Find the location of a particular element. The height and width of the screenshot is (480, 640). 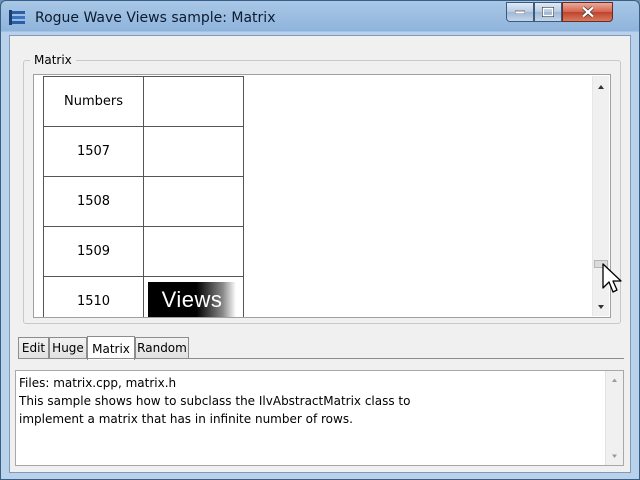

matrix-row-cell: 1507 is located at coordinates (93, 151).